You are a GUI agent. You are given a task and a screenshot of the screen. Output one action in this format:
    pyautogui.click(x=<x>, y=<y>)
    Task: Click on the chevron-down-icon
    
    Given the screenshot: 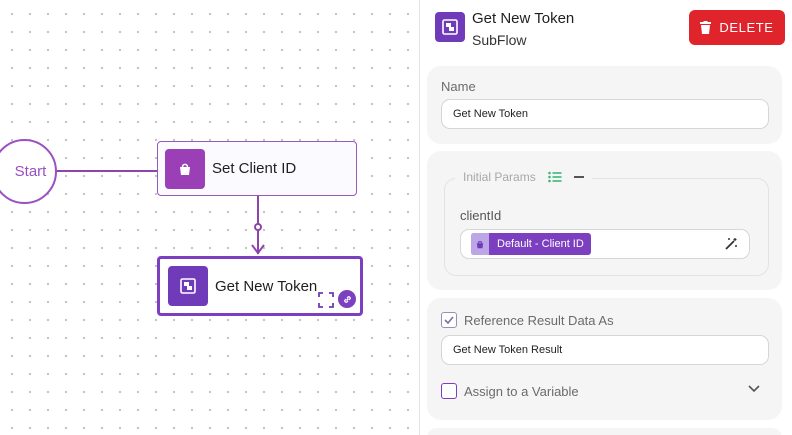 What is the action you would take?
    pyautogui.click(x=754, y=389)
    